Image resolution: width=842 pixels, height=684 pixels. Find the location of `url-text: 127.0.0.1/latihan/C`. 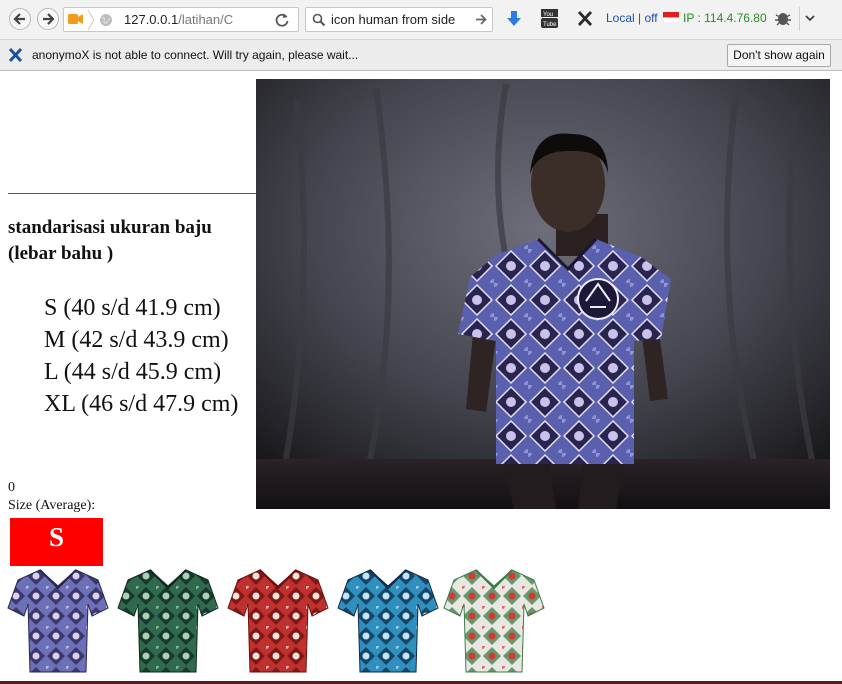

url-text: 127.0.0.1/latihan/C is located at coordinates (182, 19).